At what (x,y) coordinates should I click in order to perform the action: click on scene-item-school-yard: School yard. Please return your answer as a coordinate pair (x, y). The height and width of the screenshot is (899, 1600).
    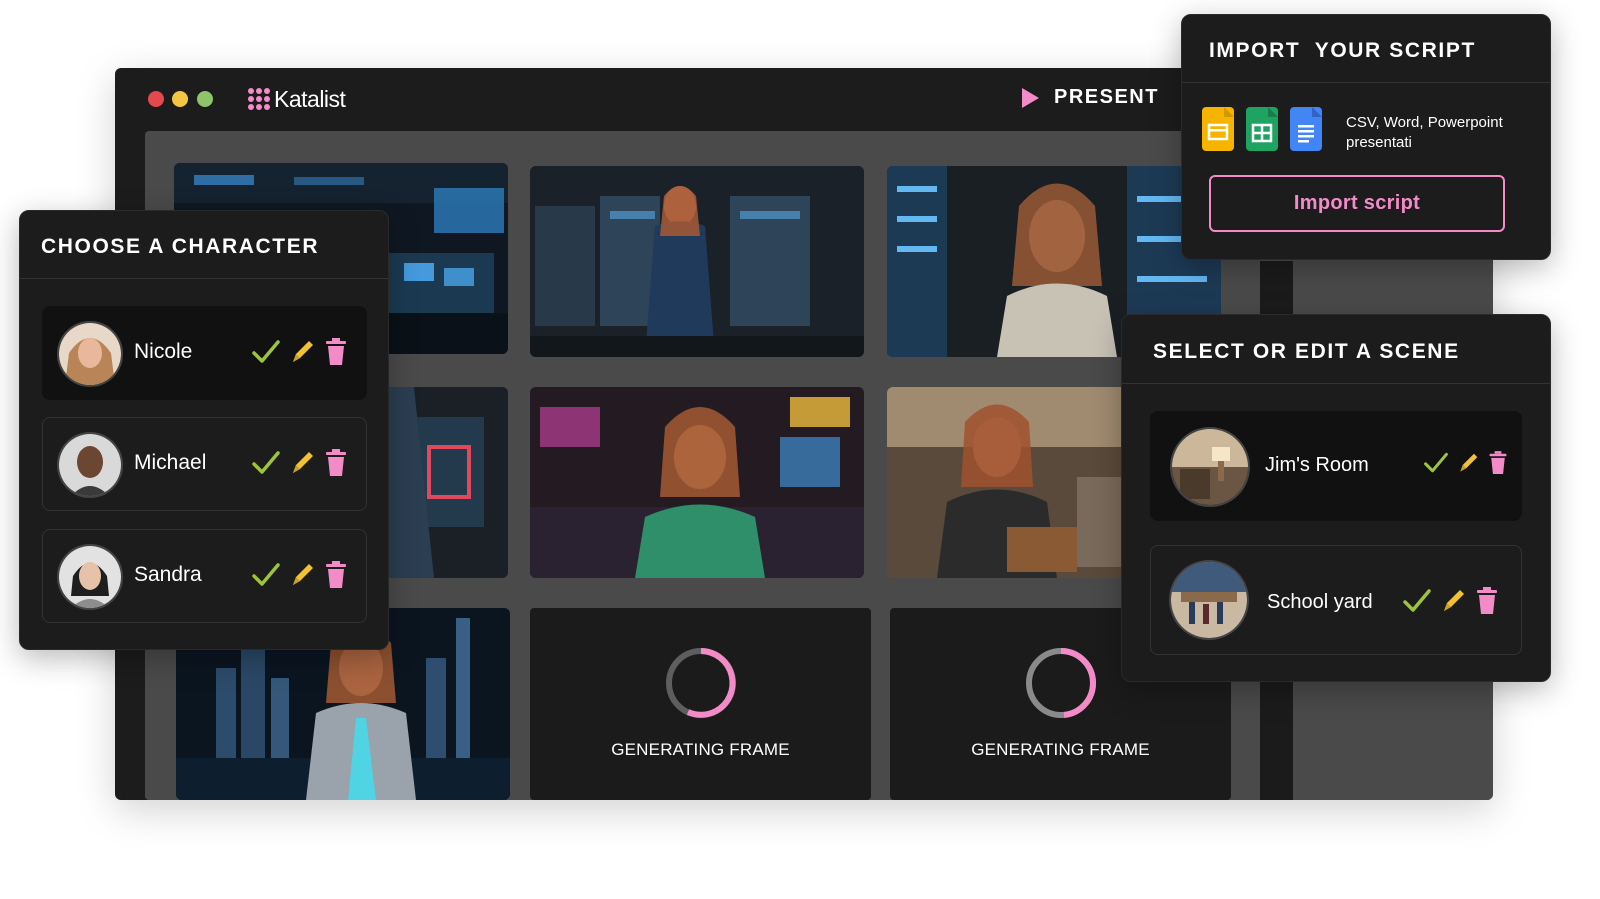
    Looking at the image, I should click on (1336, 600).